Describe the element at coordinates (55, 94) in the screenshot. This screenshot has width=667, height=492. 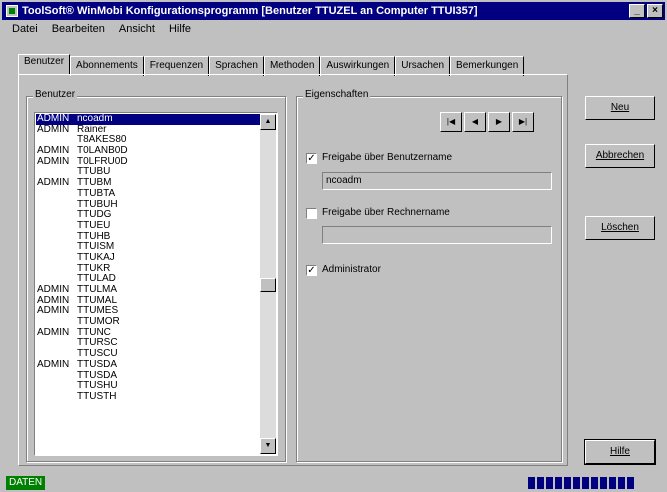
I see `users-group-legend: Benutzer` at that location.